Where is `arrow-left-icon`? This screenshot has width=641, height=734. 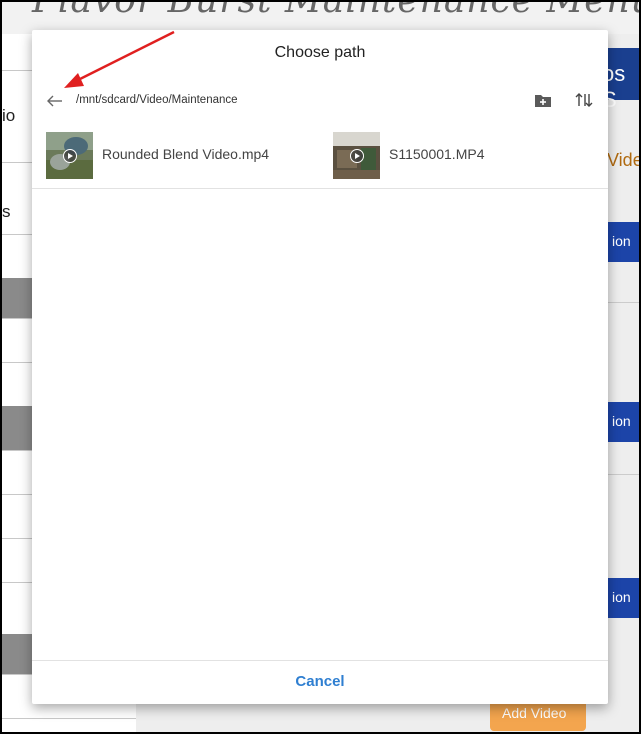
arrow-left-icon is located at coordinates (54, 101).